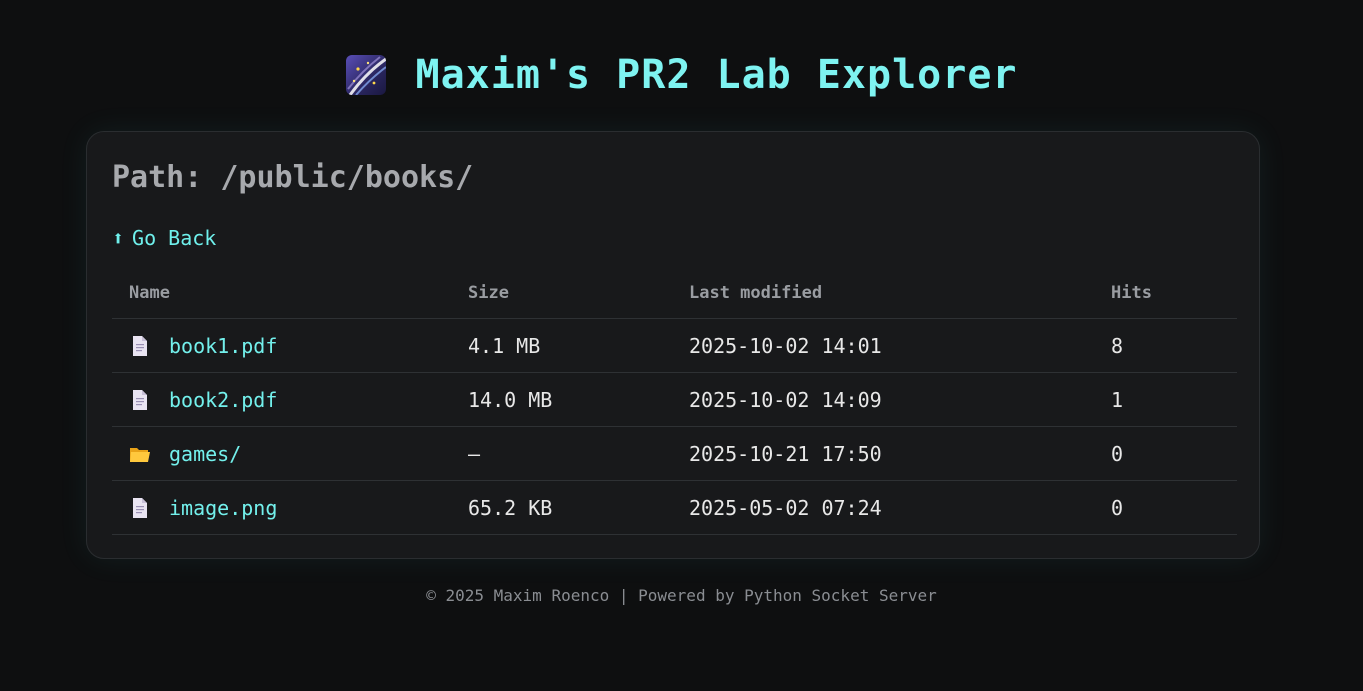  Describe the element at coordinates (365, 75) in the screenshot. I see `shooting-star-icon` at that location.